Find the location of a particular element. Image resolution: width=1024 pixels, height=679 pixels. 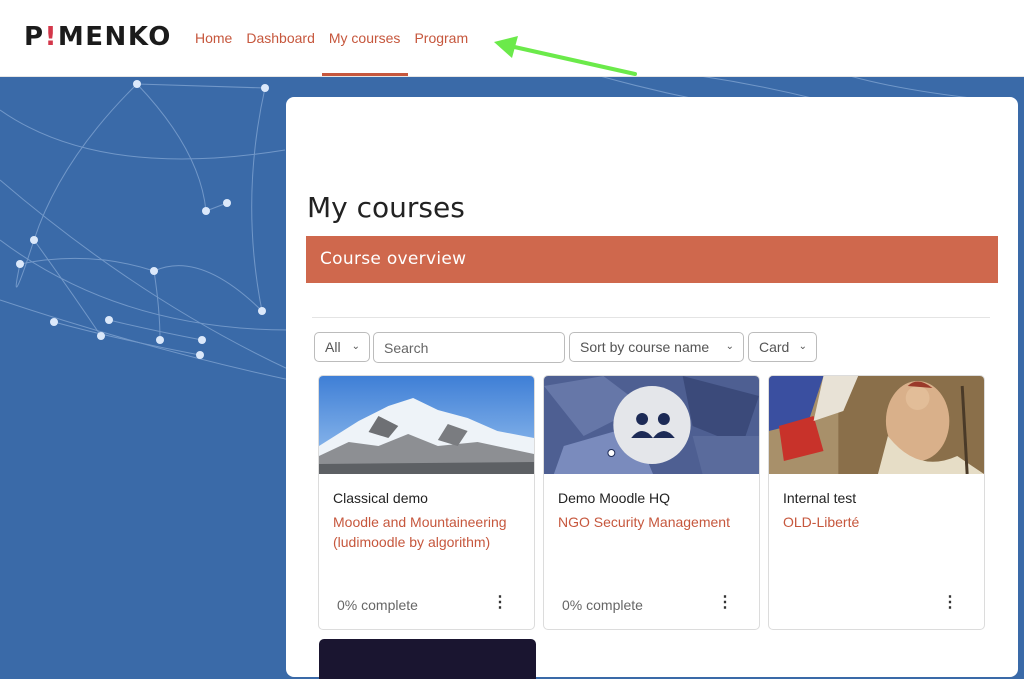

logo-mark: ! is located at coordinates (51, 37).